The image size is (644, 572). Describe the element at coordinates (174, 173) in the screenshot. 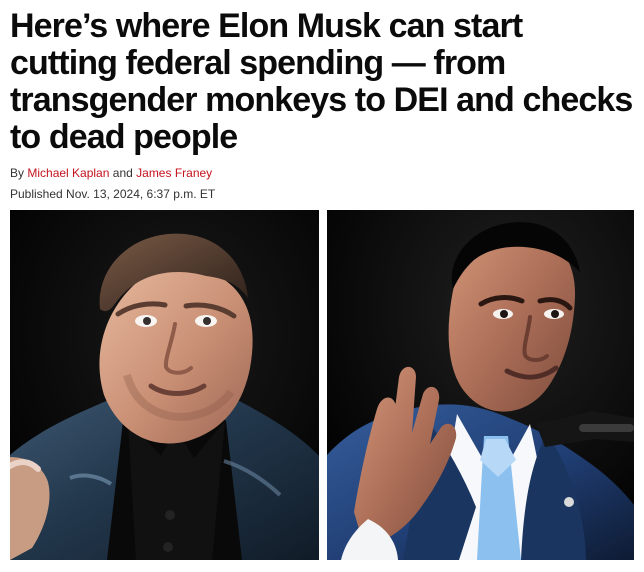

I see `author-link-james-franey: James Franey` at that location.